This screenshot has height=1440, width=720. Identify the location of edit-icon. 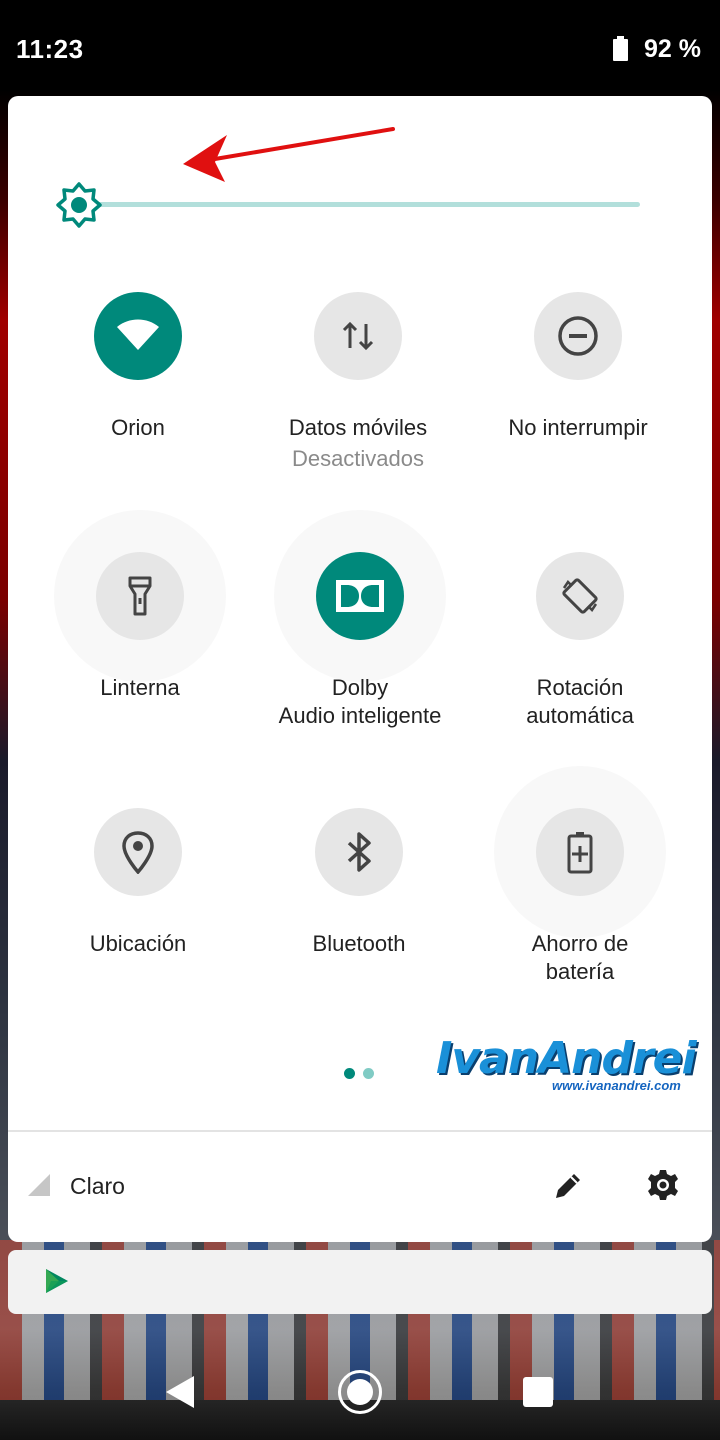
(568, 1186).